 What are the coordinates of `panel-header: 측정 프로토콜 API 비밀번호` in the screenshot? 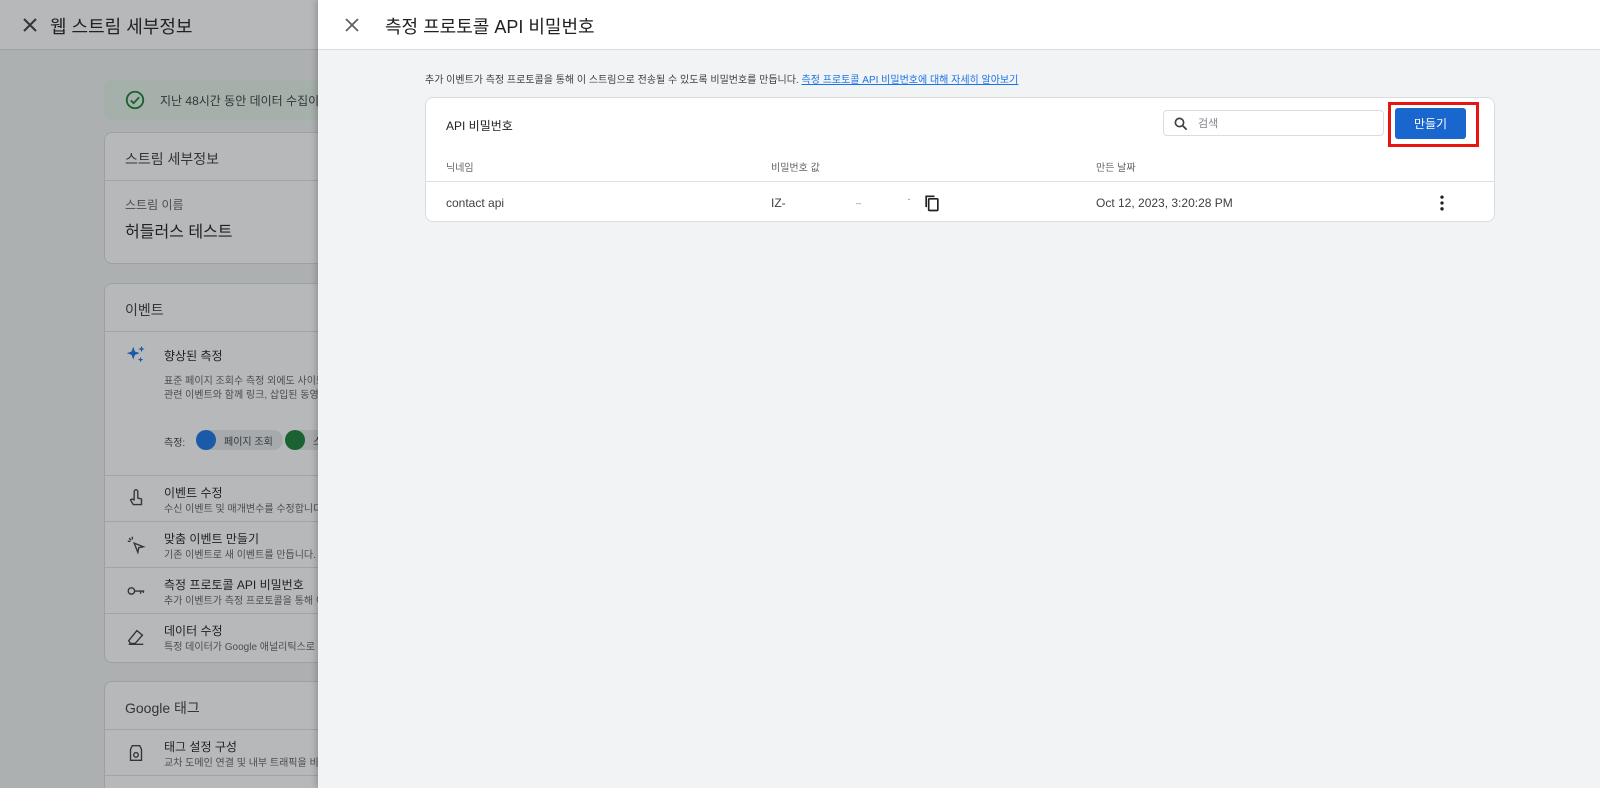 It's located at (959, 25).